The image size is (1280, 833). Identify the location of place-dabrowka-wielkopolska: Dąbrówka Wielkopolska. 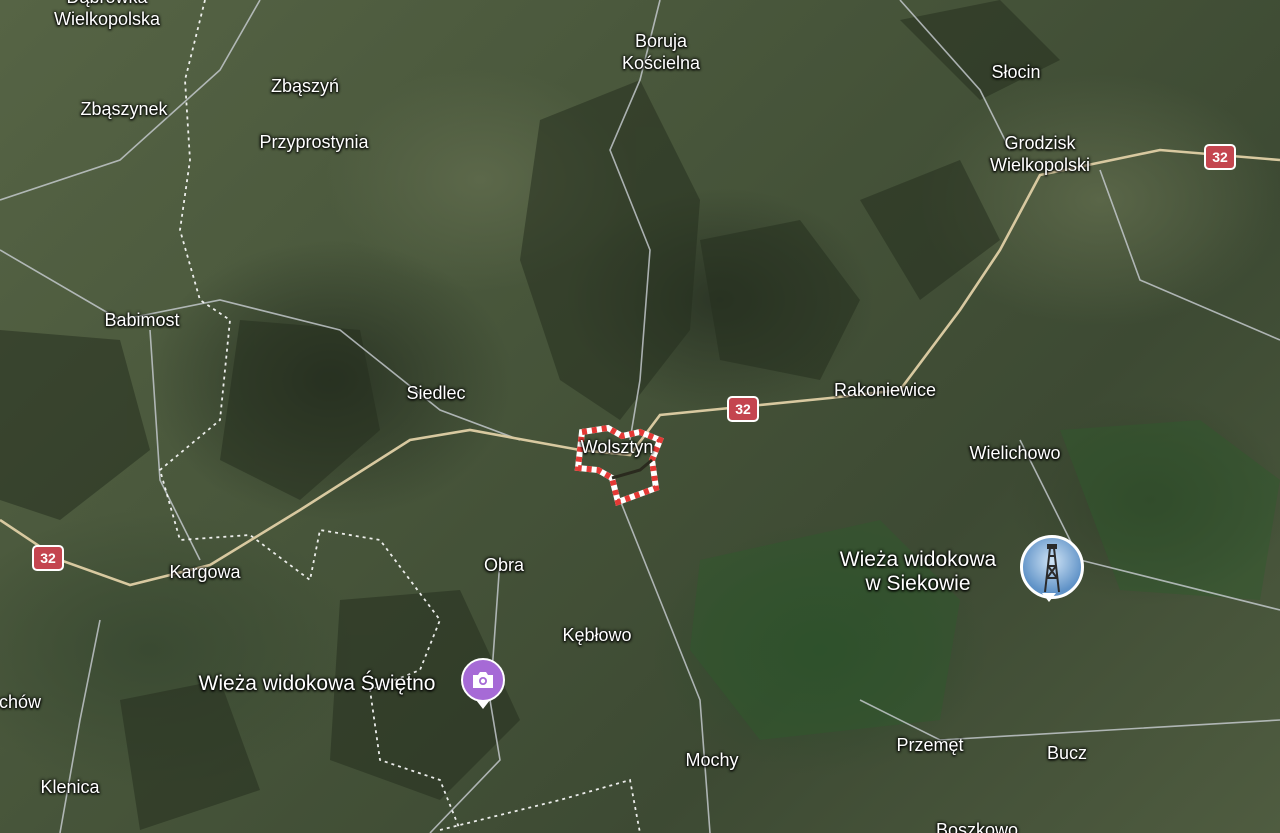
(107, 15).